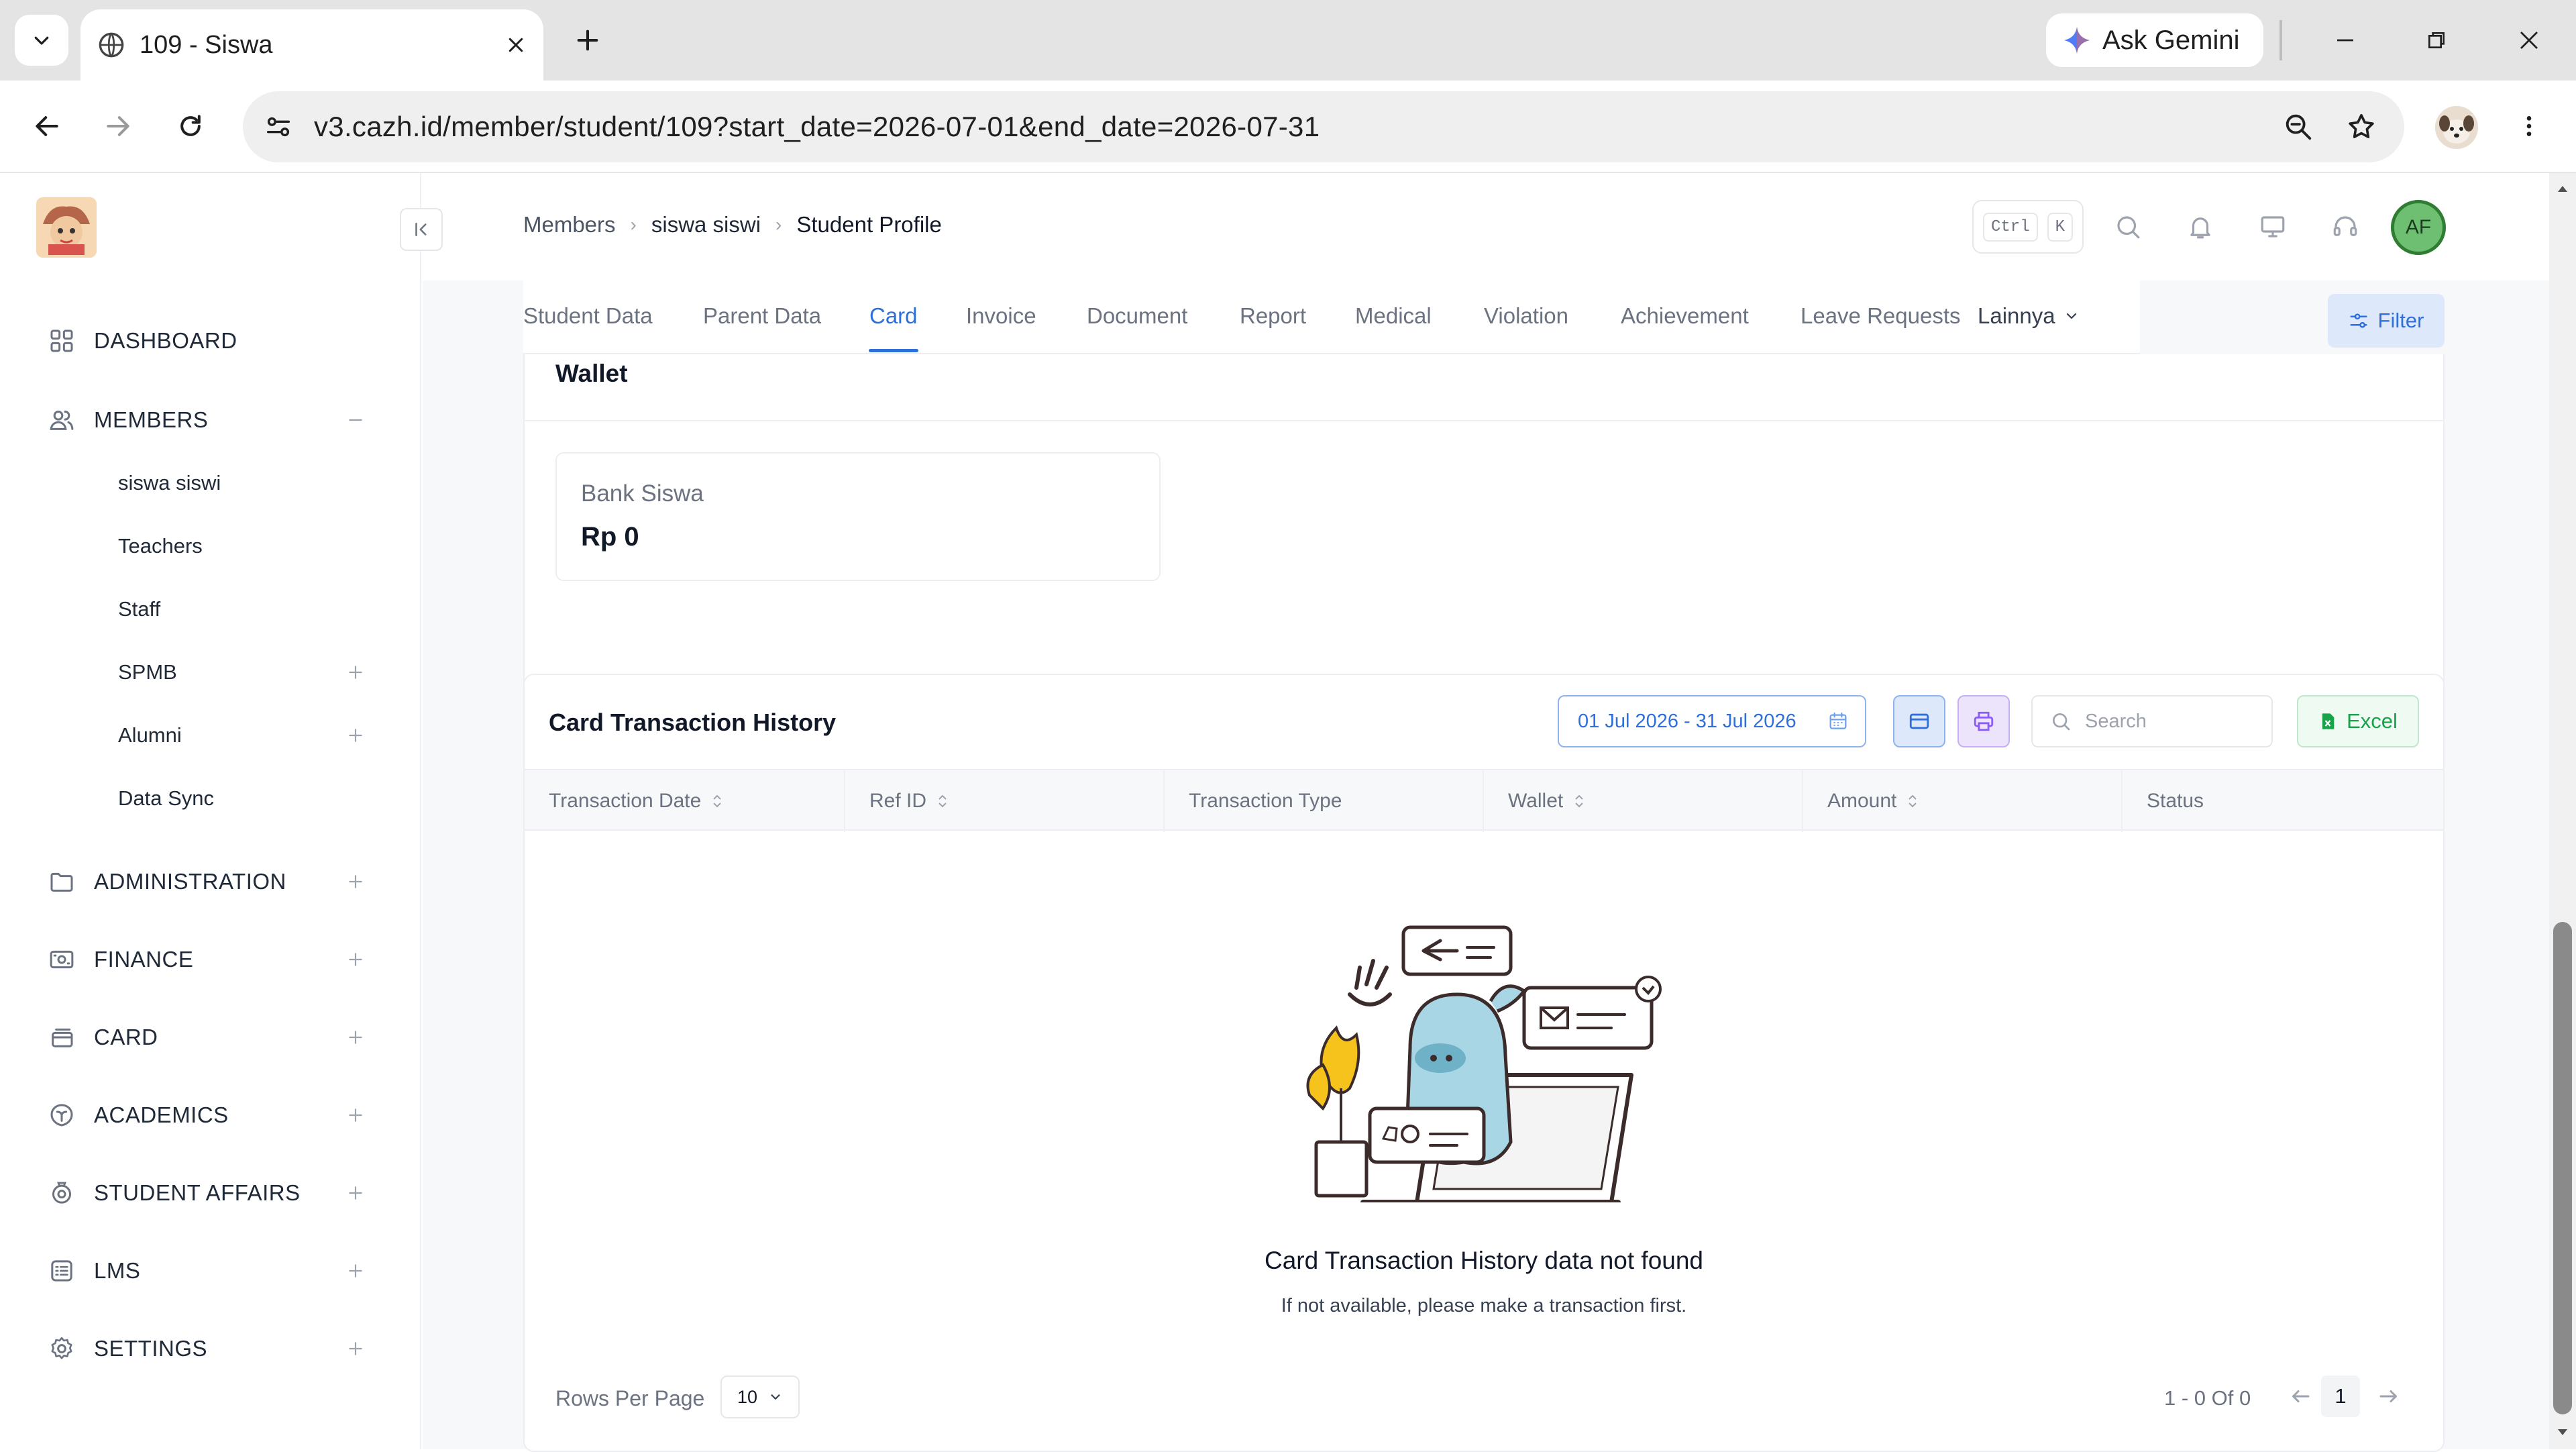 Image resolution: width=2576 pixels, height=1452 pixels. What do you see at coordinates (2298, 127) in the screenshot?
I see `zoom-button` at bounding box center [2298, 127].